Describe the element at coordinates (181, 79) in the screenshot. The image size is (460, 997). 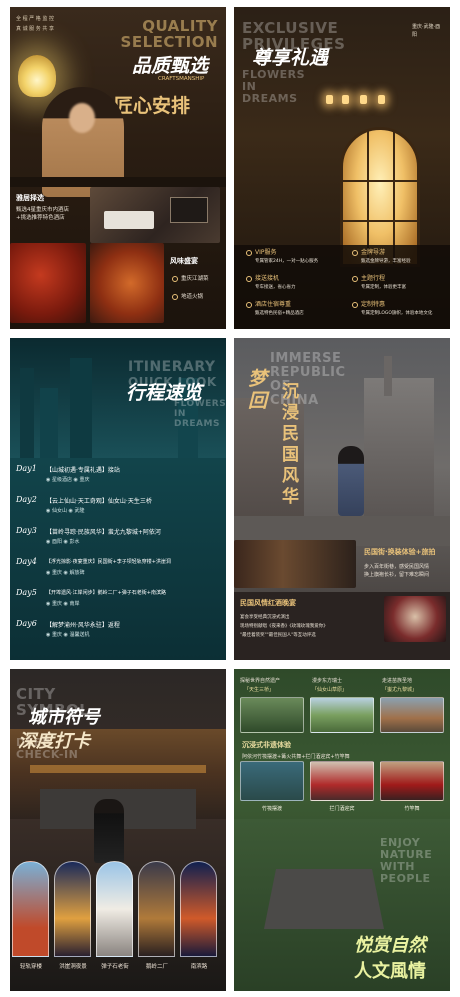
I see `craft-text: CRAFTSMANSHIP` at that location.